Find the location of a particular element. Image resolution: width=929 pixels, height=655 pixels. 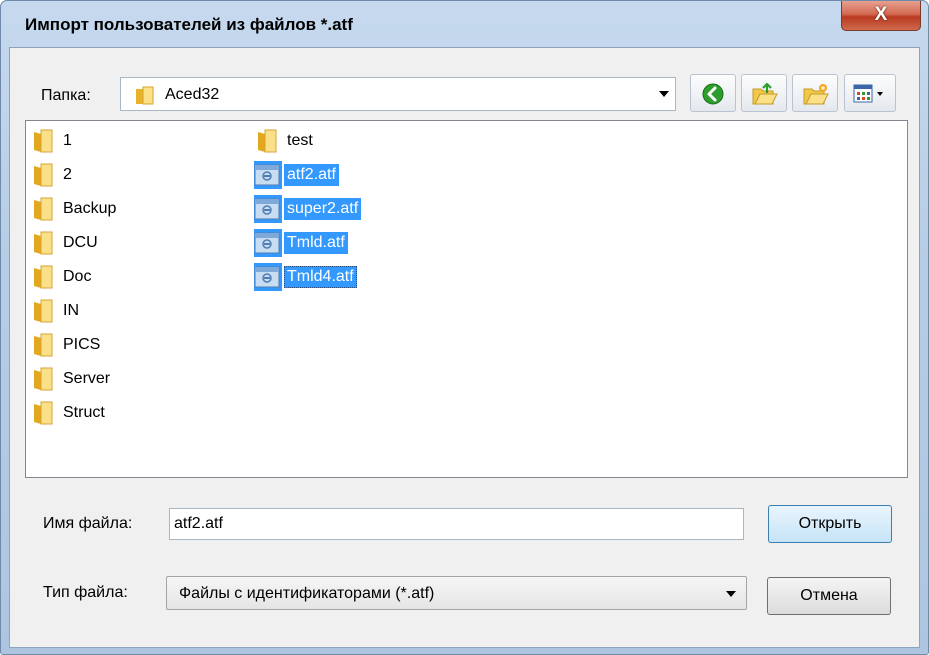

item-label: PICS is located at coordinates (82, 344).